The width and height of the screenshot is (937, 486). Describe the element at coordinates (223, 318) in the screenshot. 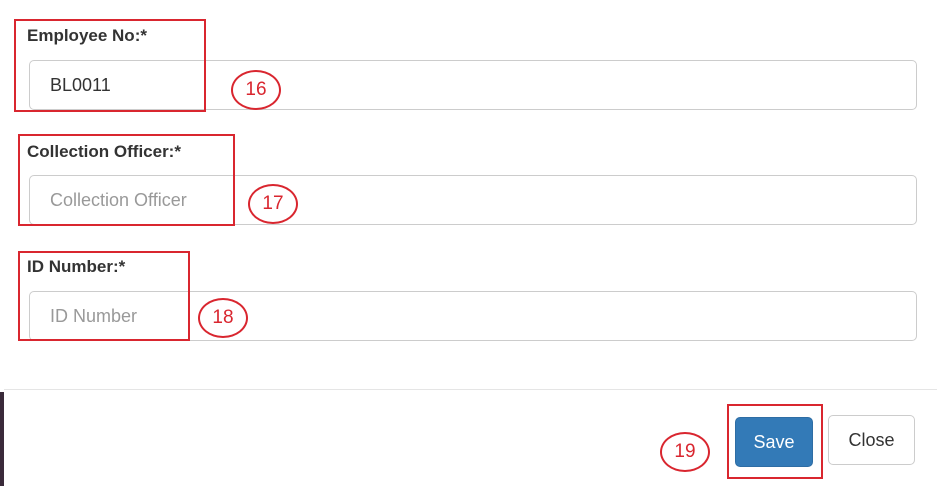

I see `annotation-number-18: 18` at that location.